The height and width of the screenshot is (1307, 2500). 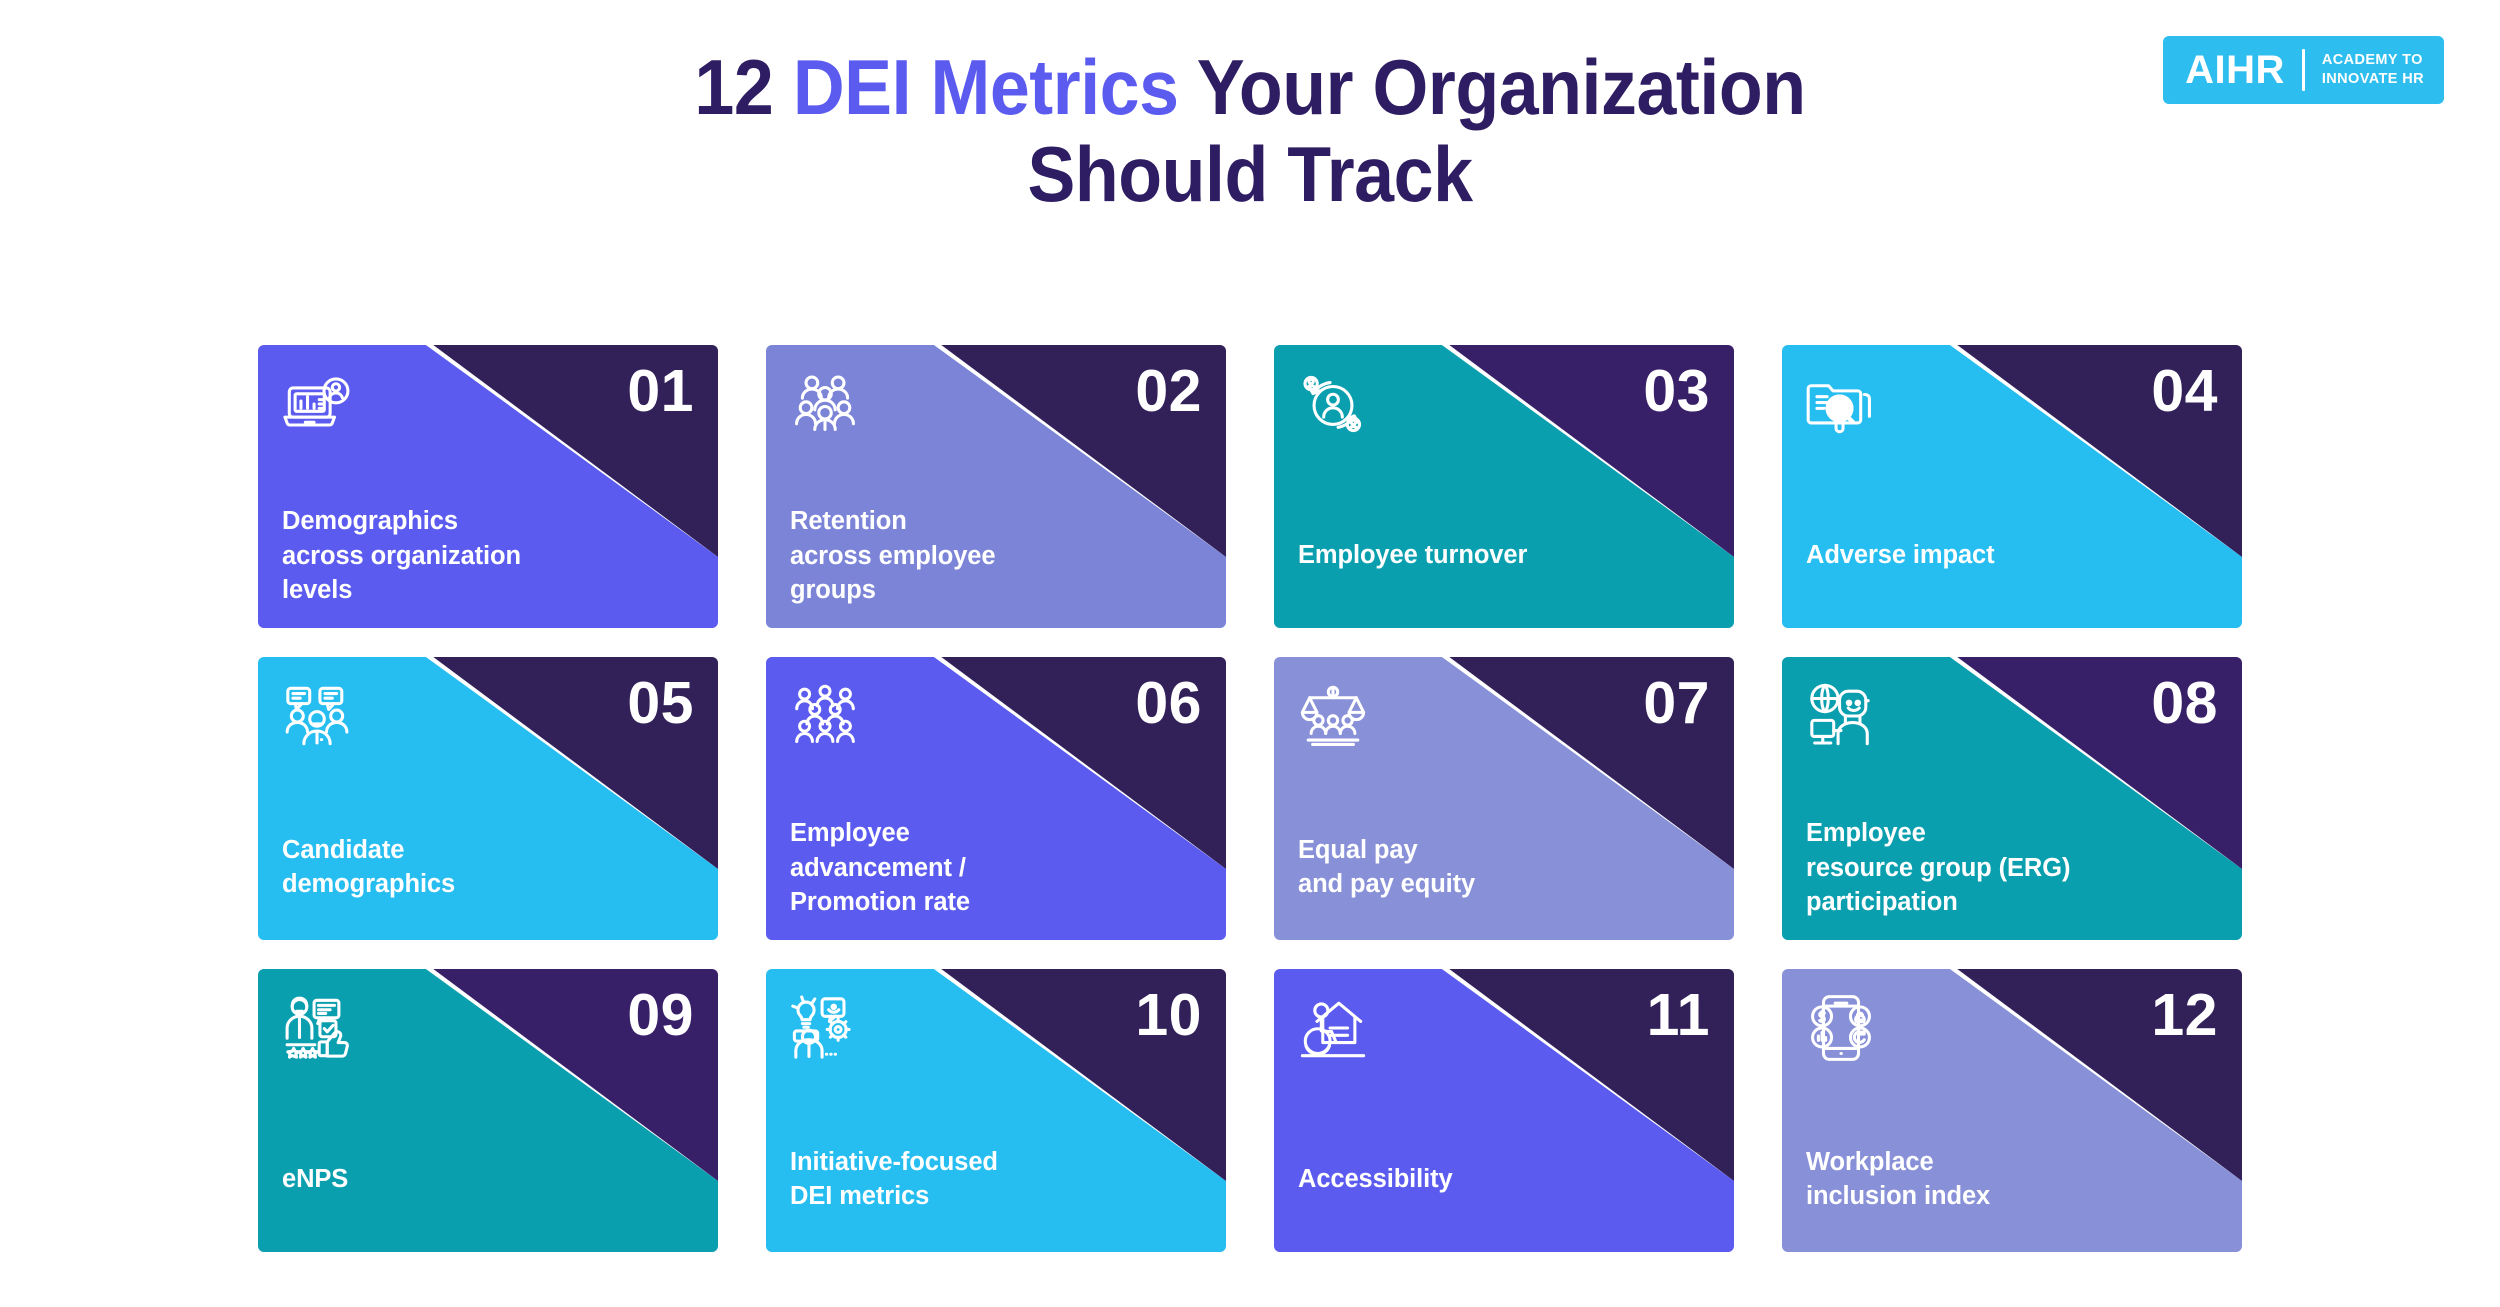 What do you see at coordinates (2184, 703) in the screenshot?
I see `card-number: 08` at bounding box center [2184, 703].